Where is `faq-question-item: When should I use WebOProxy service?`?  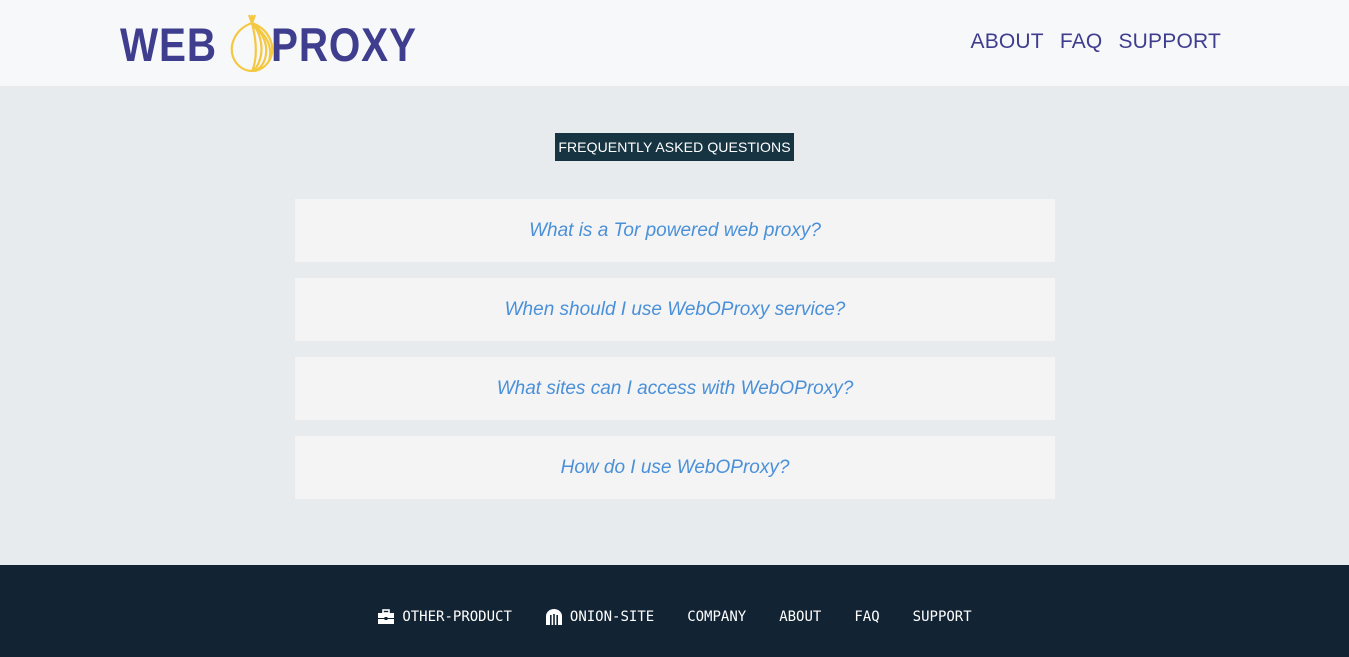
faq-question-item: When should I use WebOProxy service? is located at coordinates (675, 309).